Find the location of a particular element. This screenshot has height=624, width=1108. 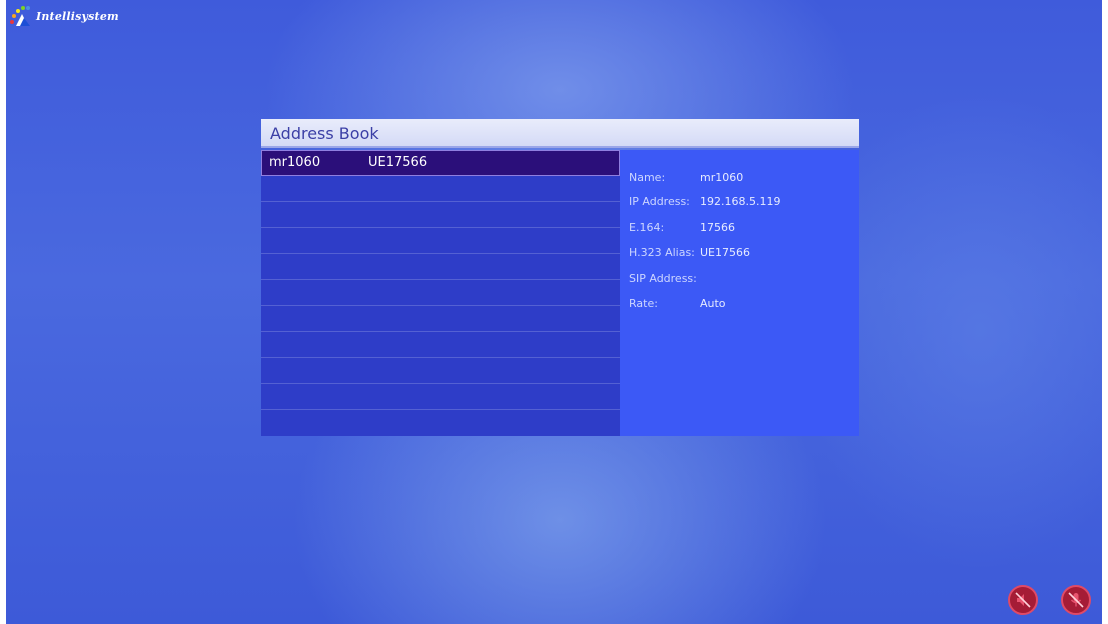

app-logo: Intellisystem is located at coordinates (63, 16).